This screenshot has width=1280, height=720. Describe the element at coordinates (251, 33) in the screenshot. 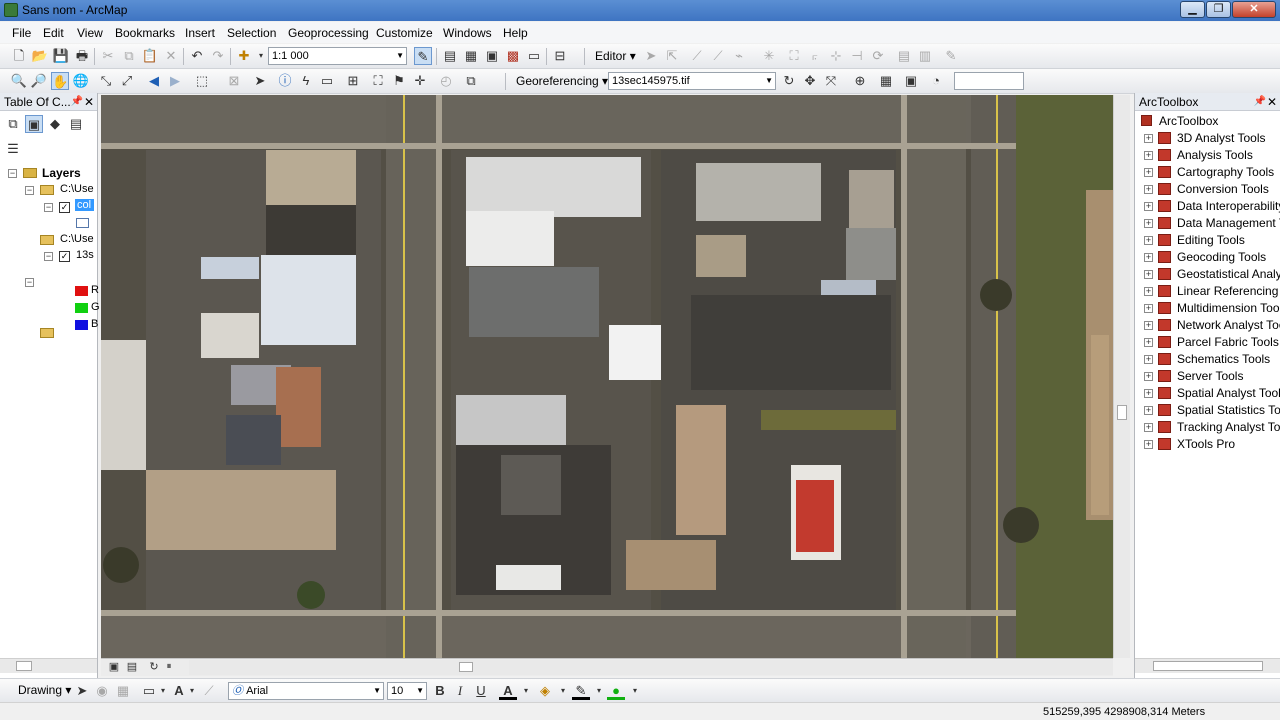

I see `menu-selection: Selection` at that location.